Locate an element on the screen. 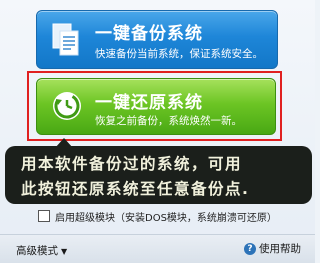  super-module-label: 启用超级模块（安装DOS模块，系统崩溃可还原） is located at coordinates (166, 218).